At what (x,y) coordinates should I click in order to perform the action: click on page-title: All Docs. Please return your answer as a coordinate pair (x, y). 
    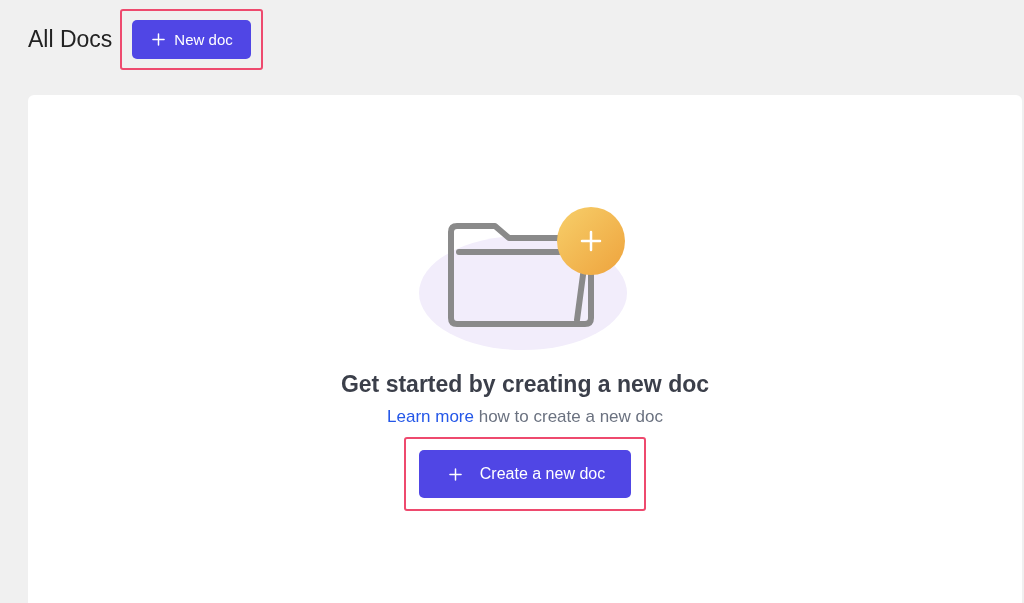
    Looking at the image, I should click on (70, 39).